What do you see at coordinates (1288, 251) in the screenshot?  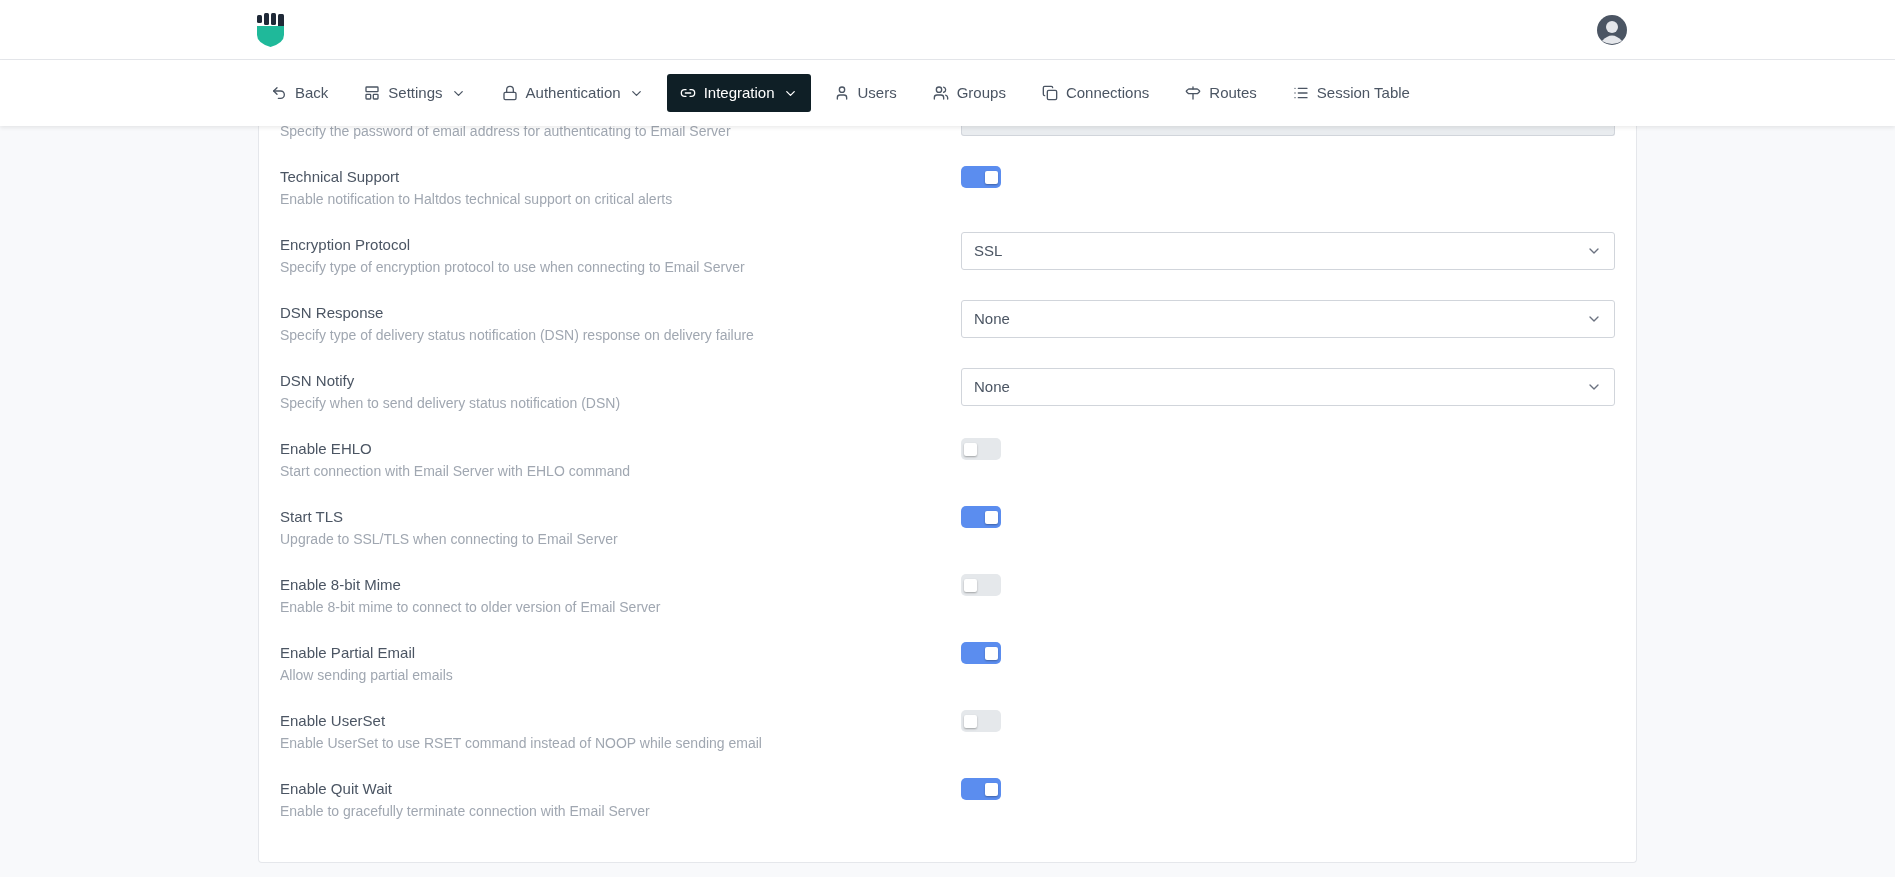 I see `select-field: SSL` at bounding box center [1288, 251].